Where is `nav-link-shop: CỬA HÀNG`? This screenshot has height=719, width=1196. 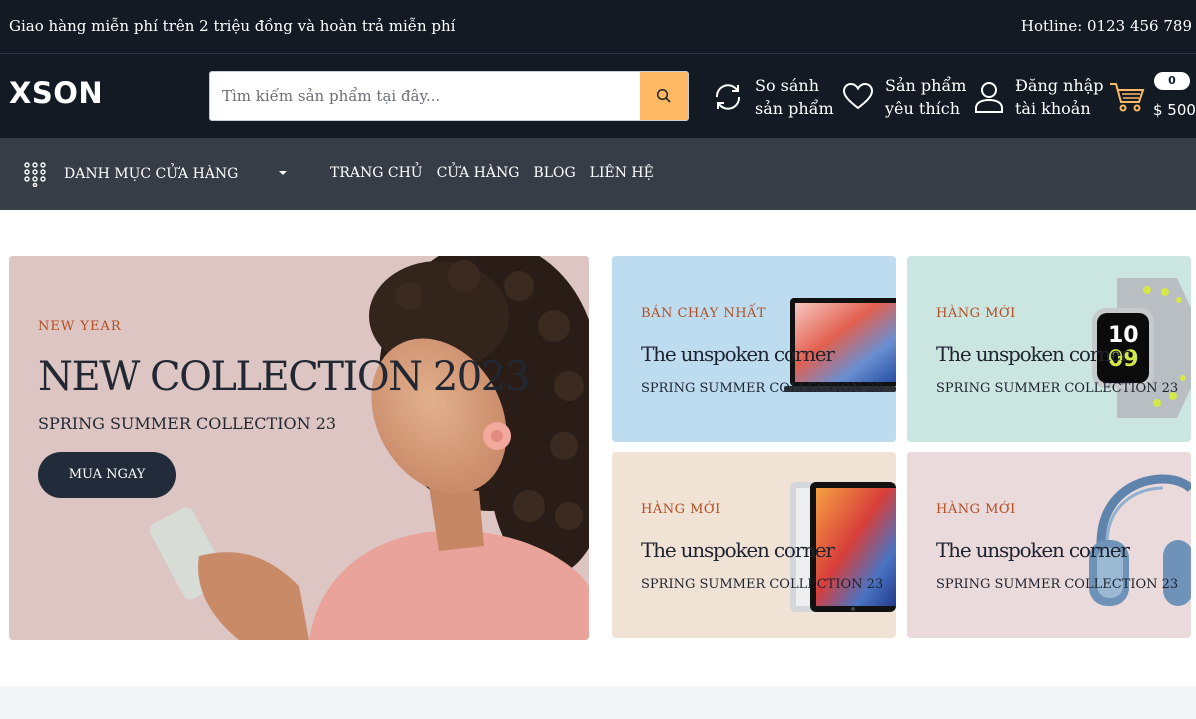
nav-link-shop: CỬA HÀNG is located at coordinates (478, 173).